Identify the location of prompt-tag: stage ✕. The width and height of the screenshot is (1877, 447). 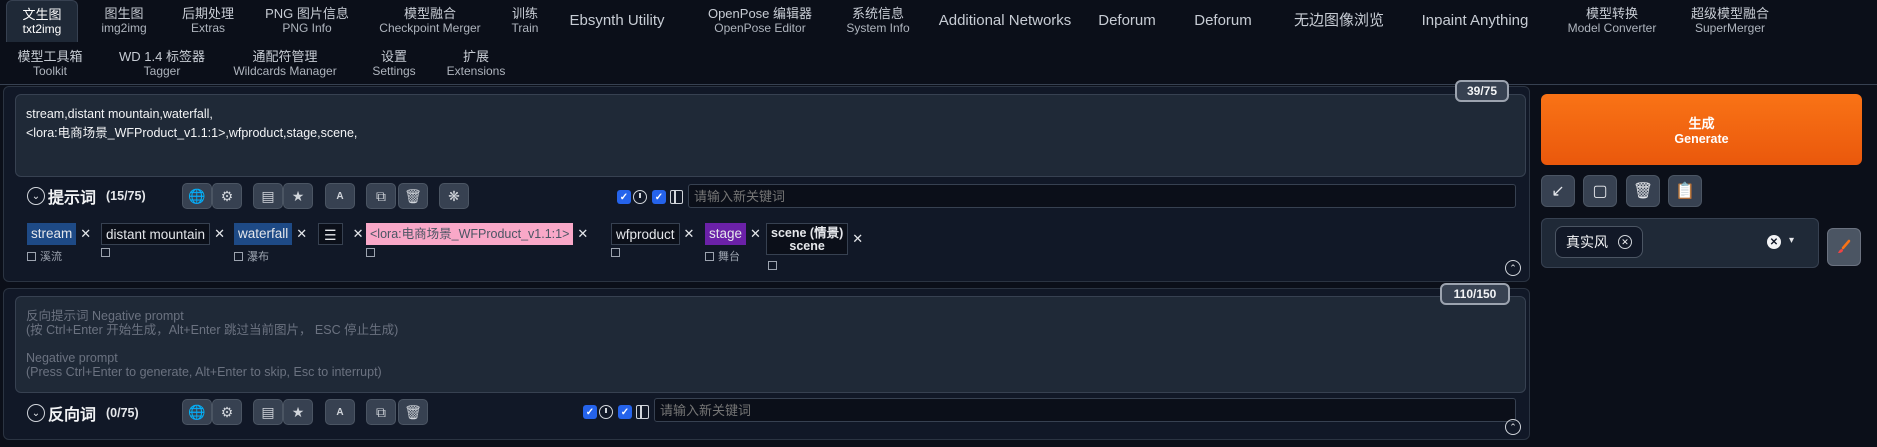
(733, 234).